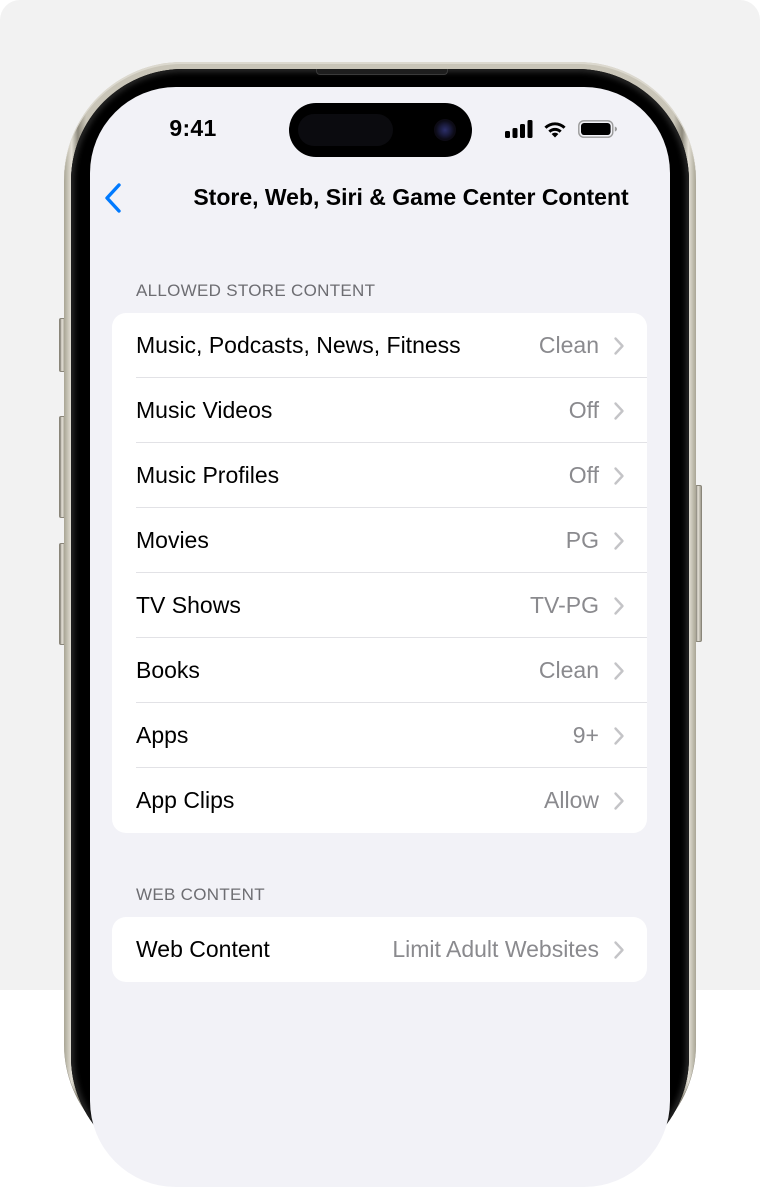 Image resolution: width=760 pixels, height=1187 pixels. What do you see at coordinates (256, 290) in the screenshot?
I see `section-header-allowed-store-content: ALLOWED STORE CONTENT` at bounding box center [256, 290].